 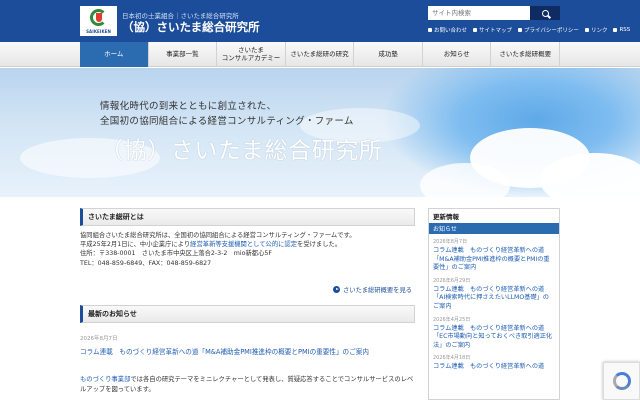 What do you see at coordinates (188, 106) in the screenshot?
I see `hero-subtitle-1: 情報化時代の到来とともに創立された、` at bounding box center [188, 106].